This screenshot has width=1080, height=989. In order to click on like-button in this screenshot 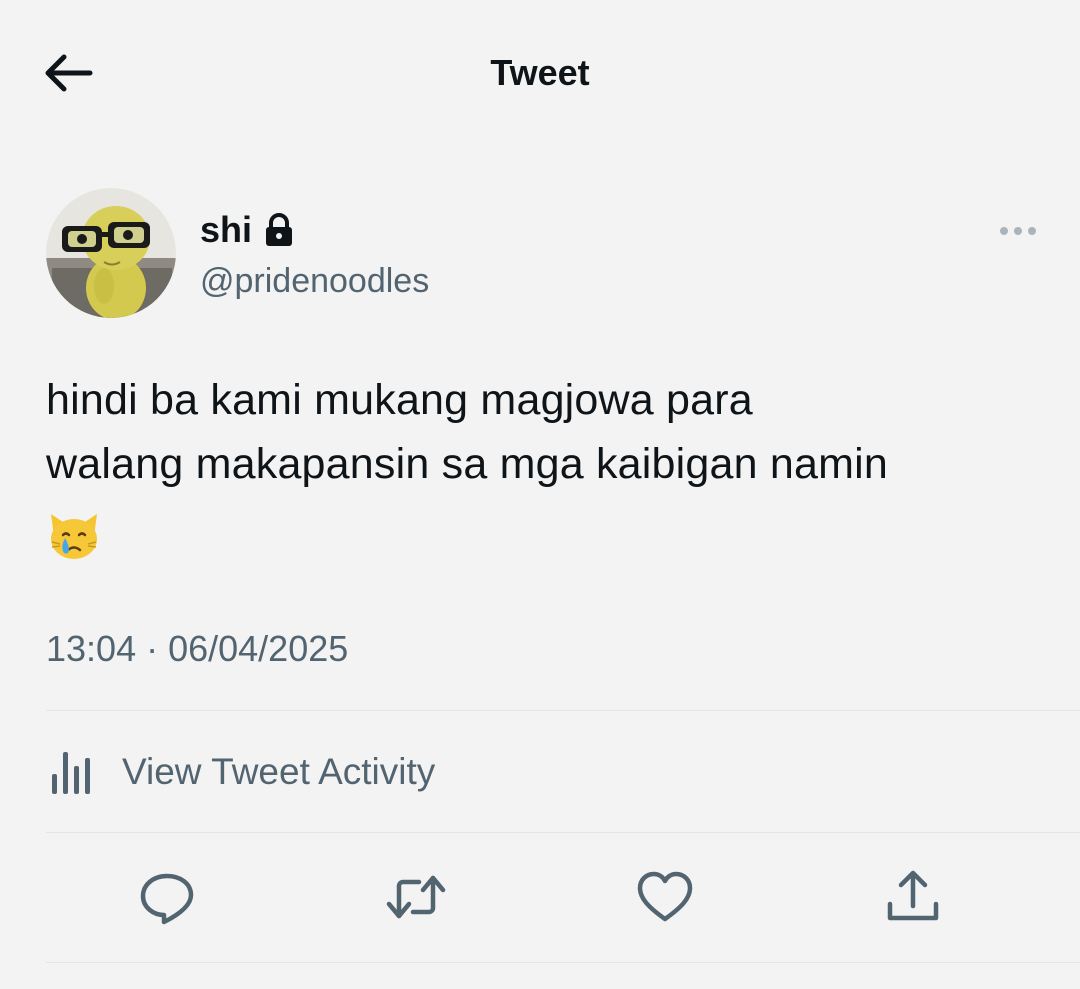, I will do `click(665, 897)`.